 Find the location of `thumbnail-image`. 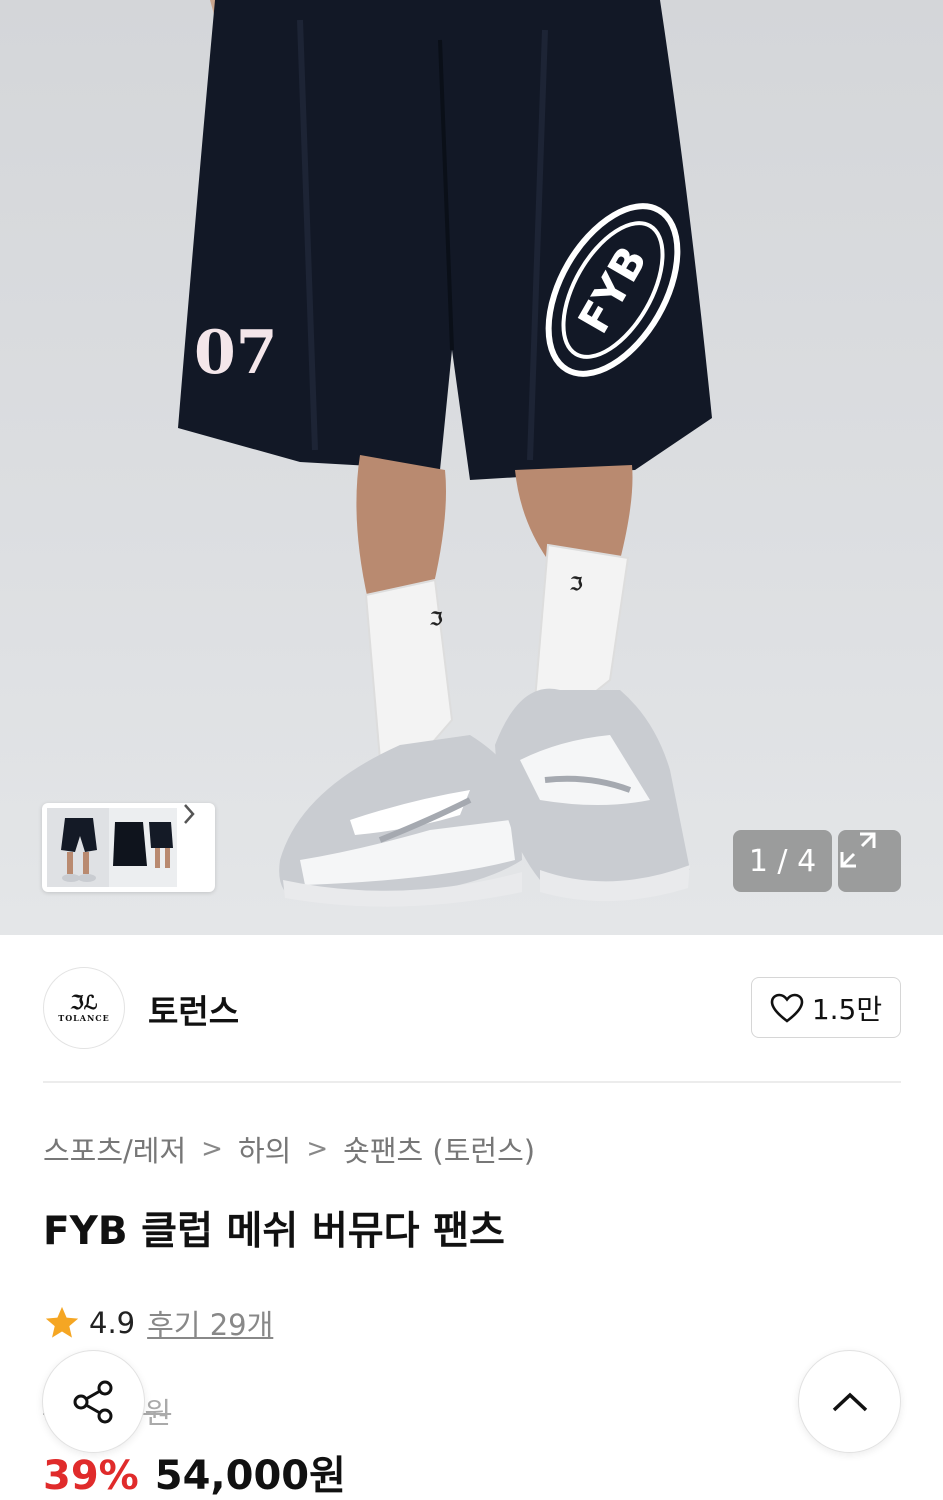

thumbnail-image is located at coordinates (112, 847).